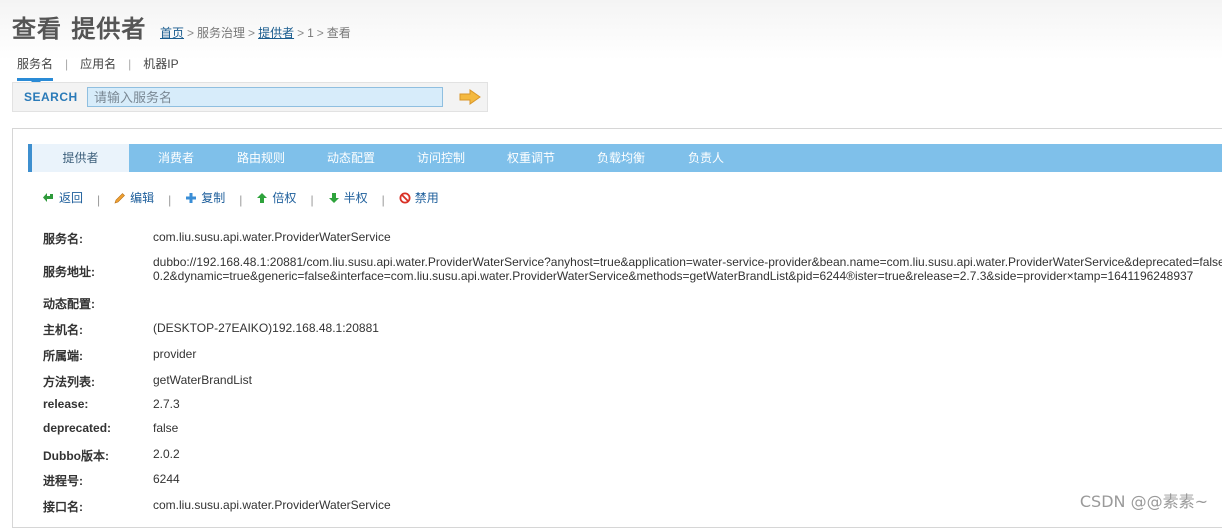 The width and height of the screenshot is (1222, 528). What do you see at coordinates (77, 428) in the screenshot?
I see `field-label: deprecated:` at bounding box center [77, 428].